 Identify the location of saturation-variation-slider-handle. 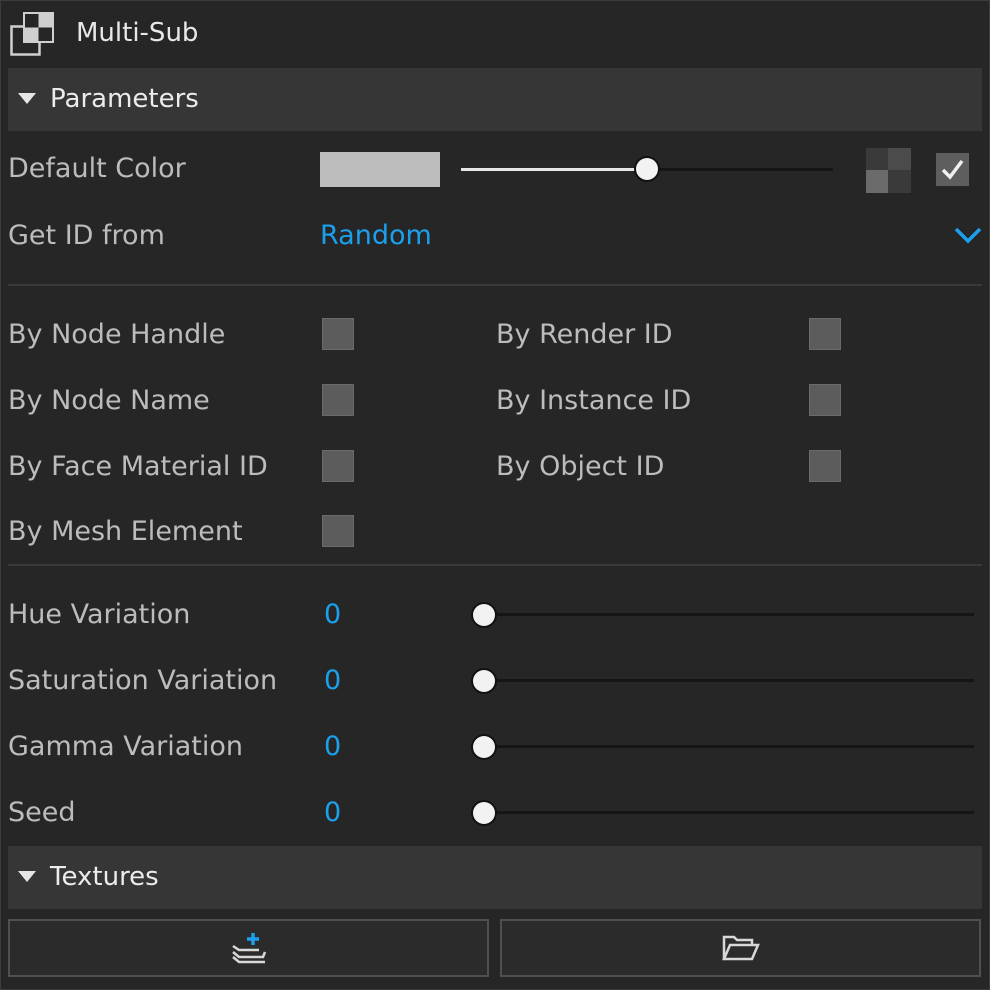
(484, 681).